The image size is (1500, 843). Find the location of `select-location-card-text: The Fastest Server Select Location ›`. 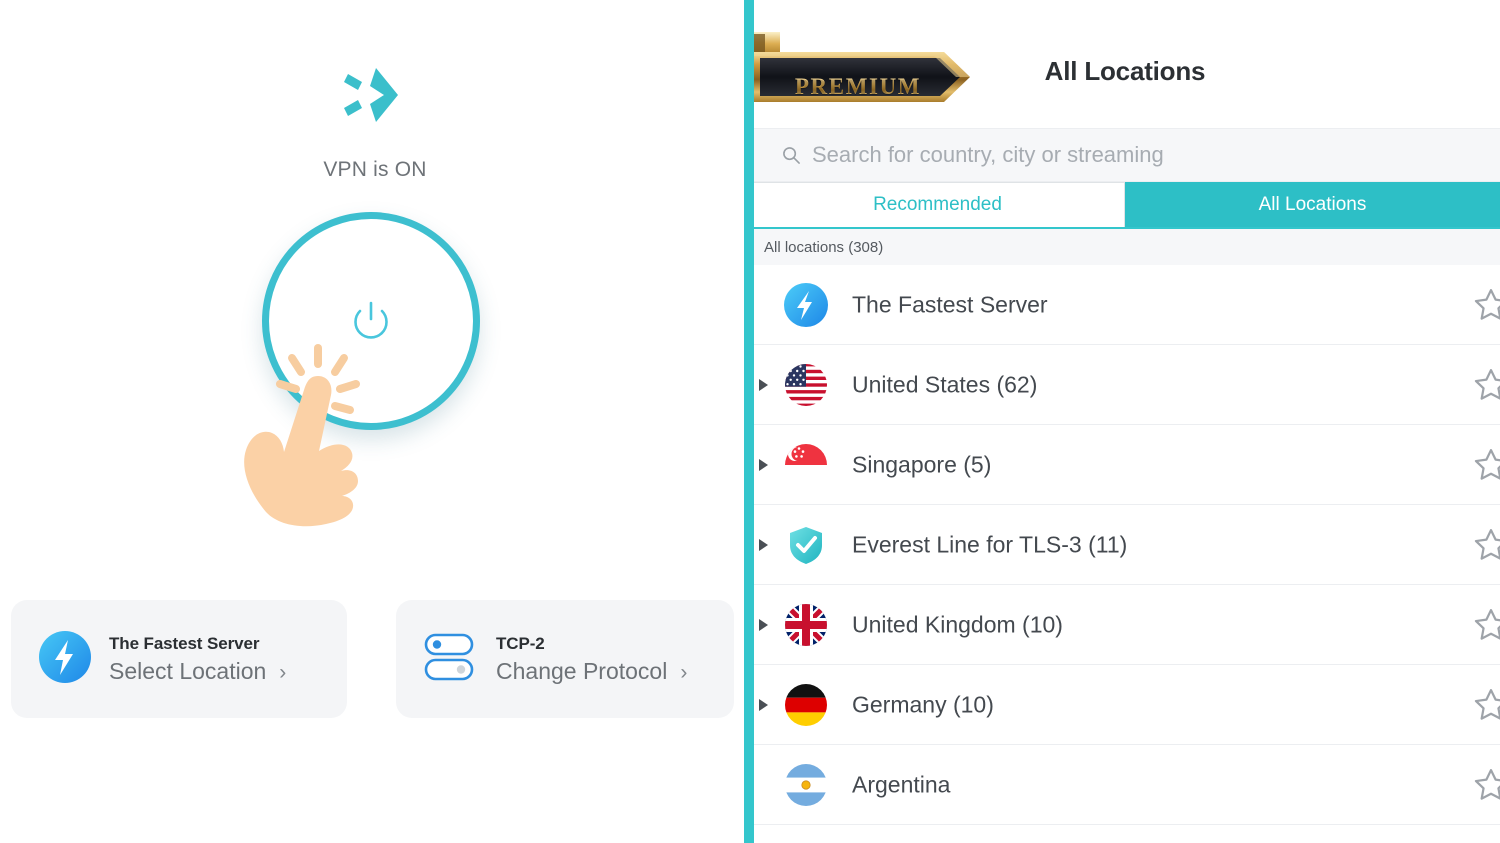

select-location-card-text: The Fastest Server Select Location › is located at coordinates (197, 659).